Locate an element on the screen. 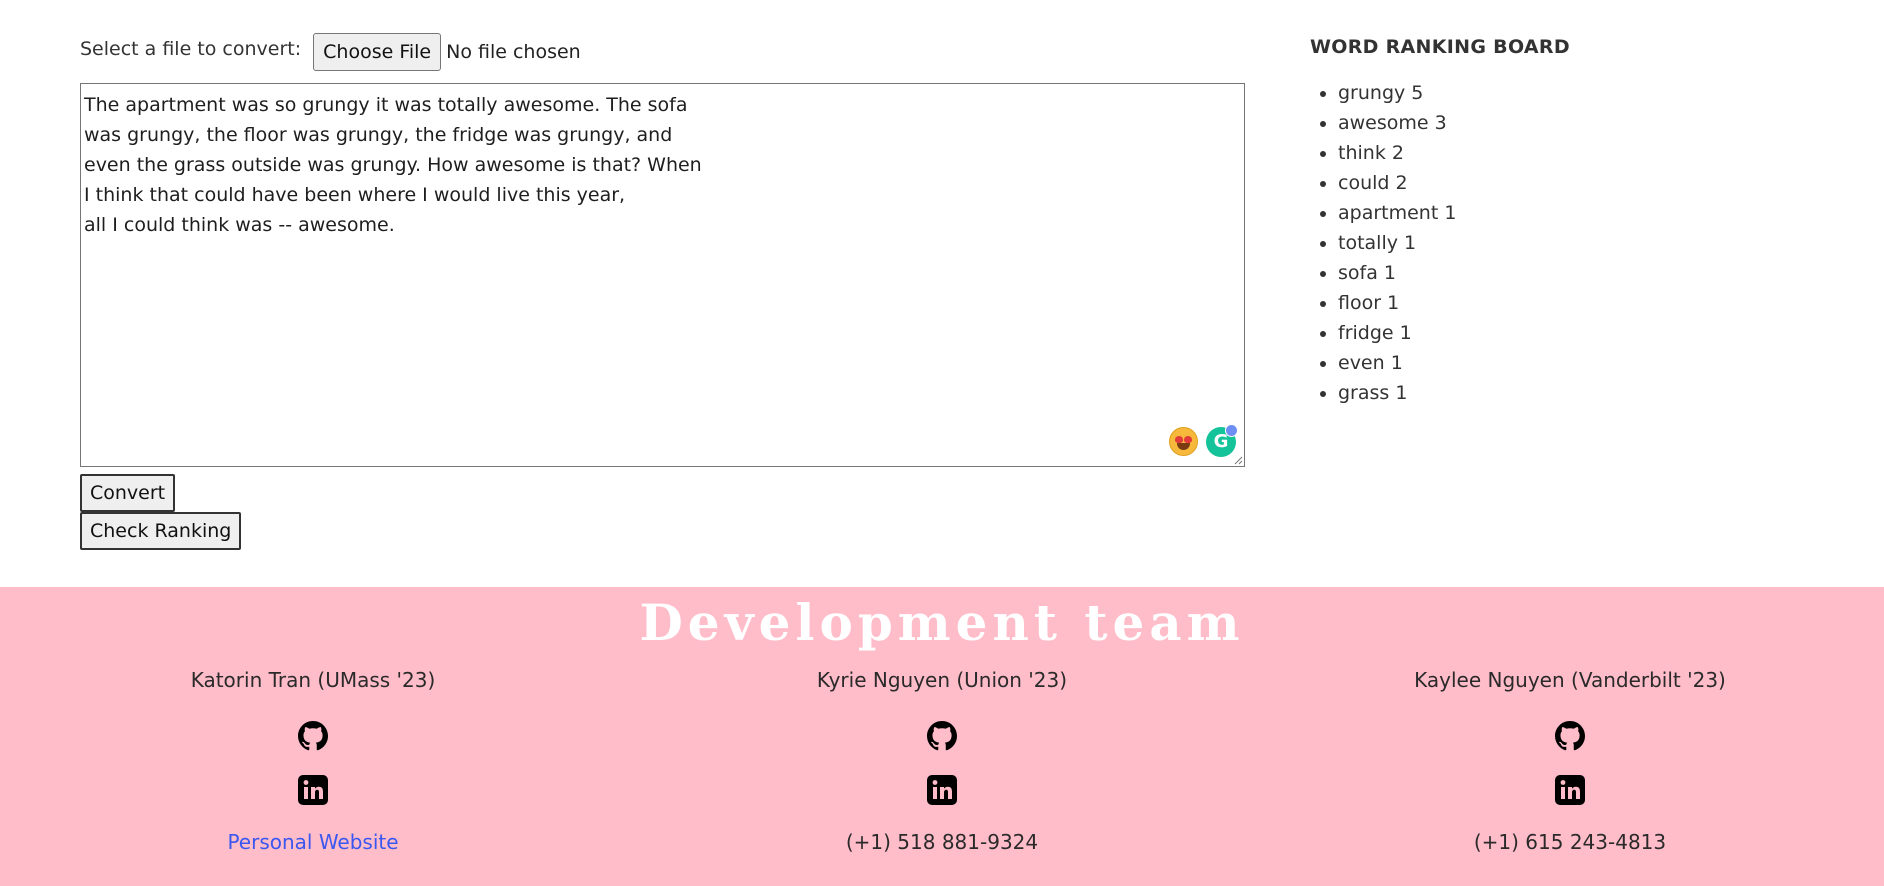 The width and height of the screenshot is (1884, 886). member-phone: (+1) 615 243-4813 is located at coordinates (1570, 842).